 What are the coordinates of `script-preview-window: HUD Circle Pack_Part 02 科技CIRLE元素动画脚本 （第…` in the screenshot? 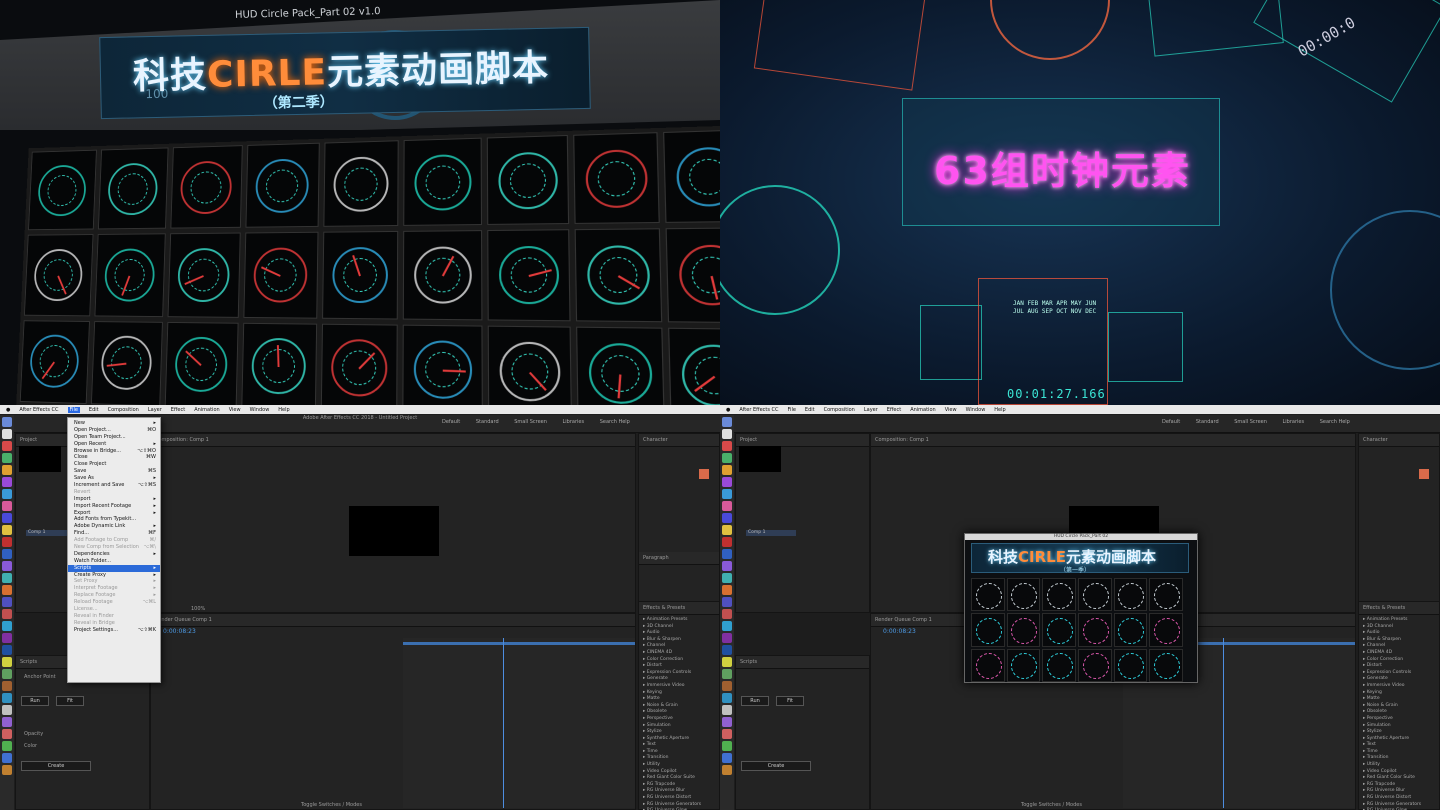 It's located at (1081, 608).